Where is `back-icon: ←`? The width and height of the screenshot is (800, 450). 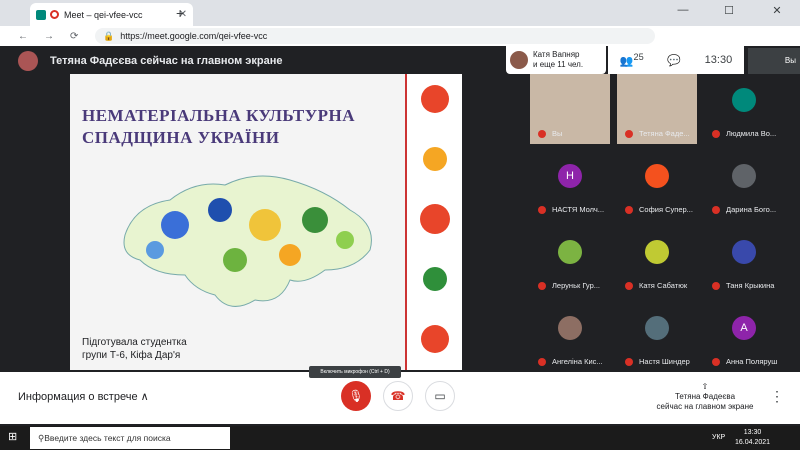
back-icon: ← is located at coordinates (23, 36).